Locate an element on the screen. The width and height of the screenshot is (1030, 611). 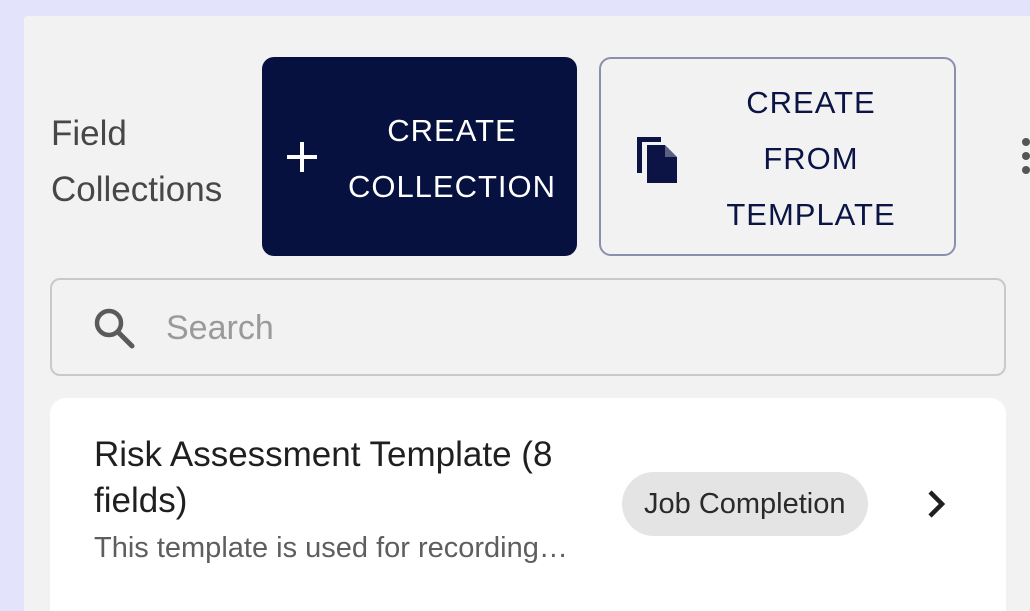
create-from-template-label: CREATE FROM TEMPLATE is located at coordinates (811, 158).